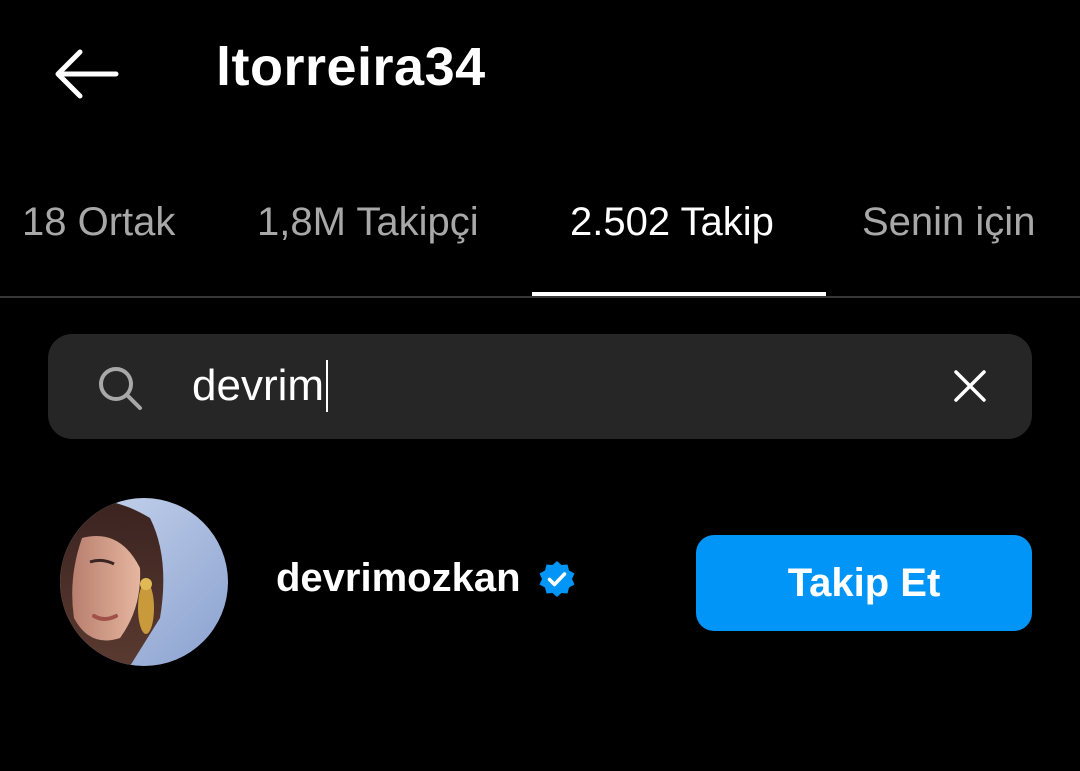  I want to click on tab-following: 2.502 Takip, so click(672, 222).